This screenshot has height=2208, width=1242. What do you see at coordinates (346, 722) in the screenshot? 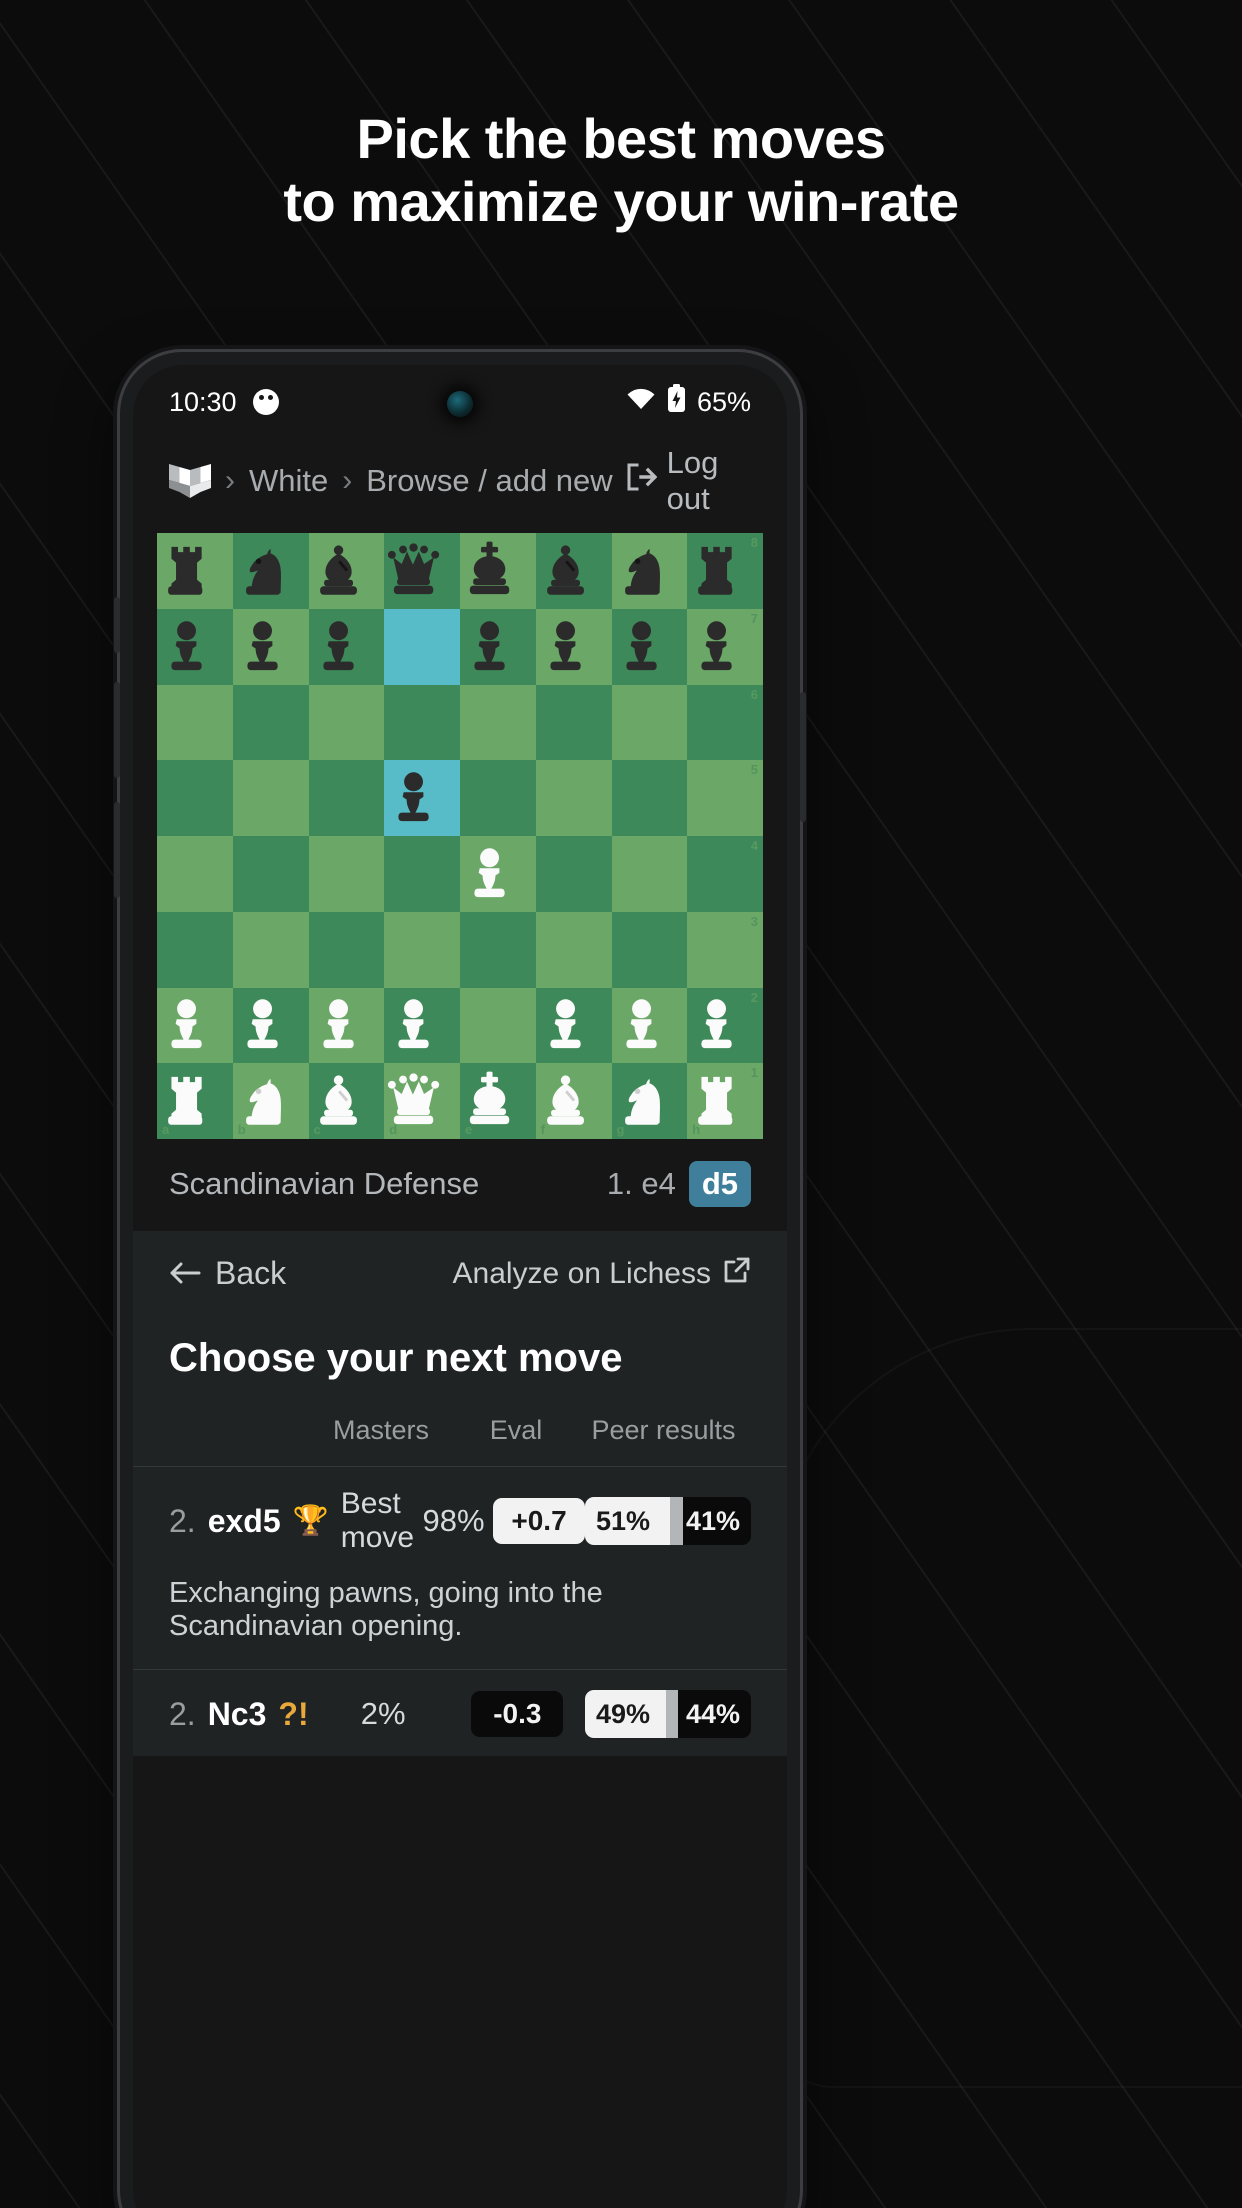
I see `board-square-c6` at bounding box center [346, 722].